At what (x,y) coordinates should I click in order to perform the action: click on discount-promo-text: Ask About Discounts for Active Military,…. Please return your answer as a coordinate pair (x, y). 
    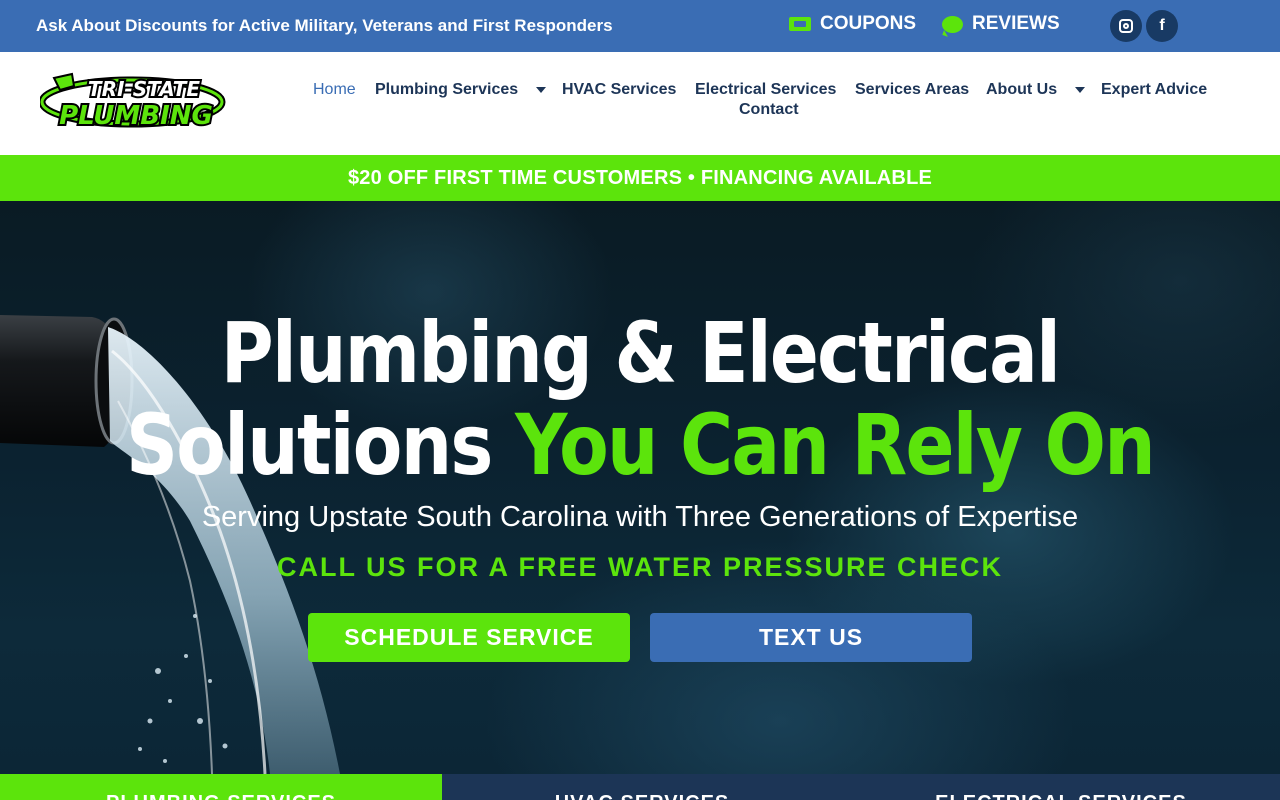
    Looking at the image, I should click on (324, 25).